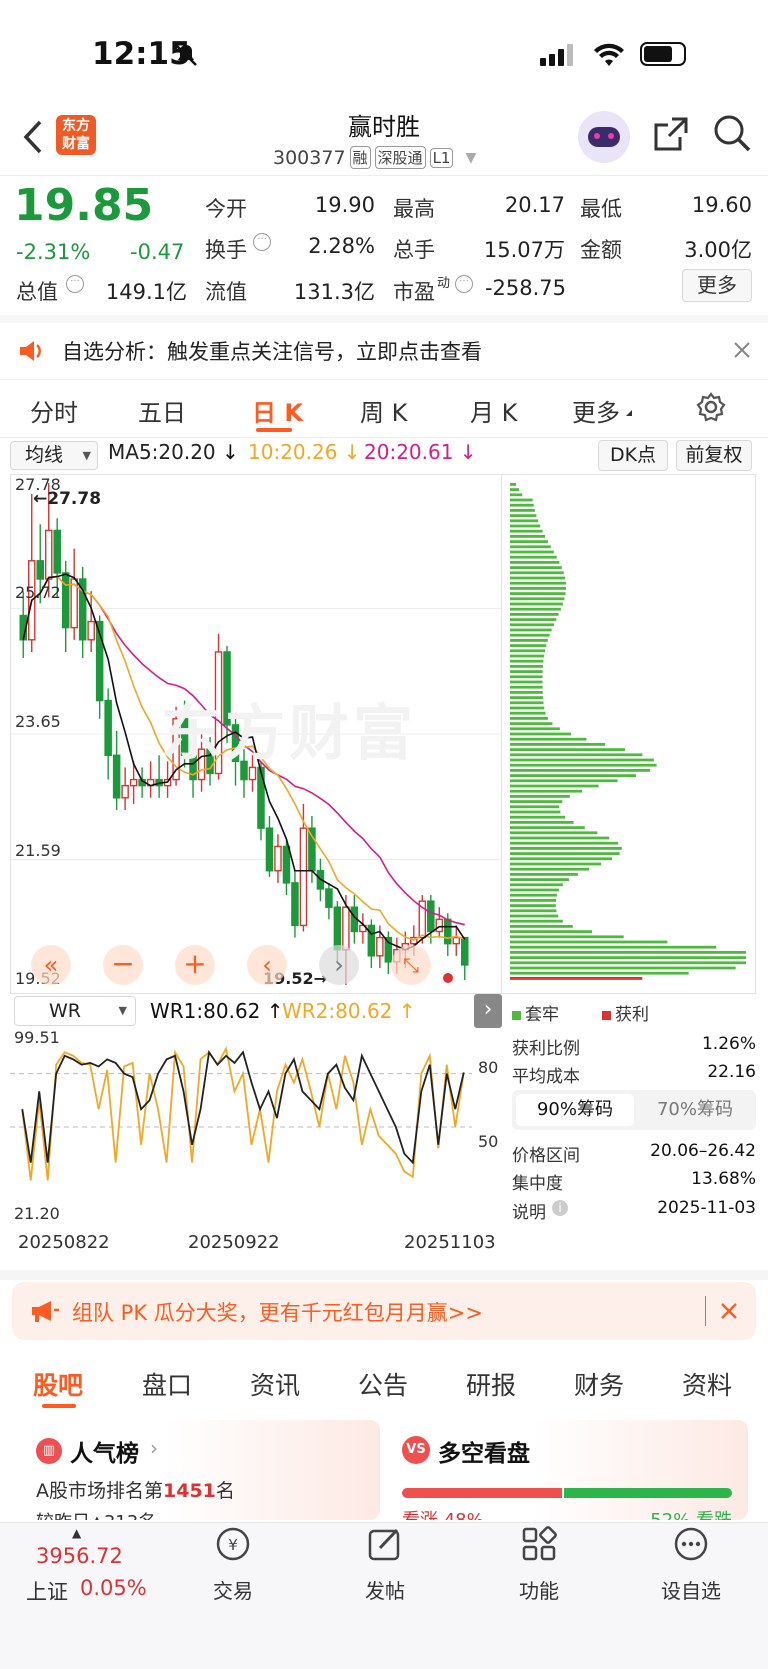 Image resolution: width=768 pixels, height=1669 pixels. Describe the element at coordinates (384, 1544) in the screenshot. I see `compose-icon` at that location.